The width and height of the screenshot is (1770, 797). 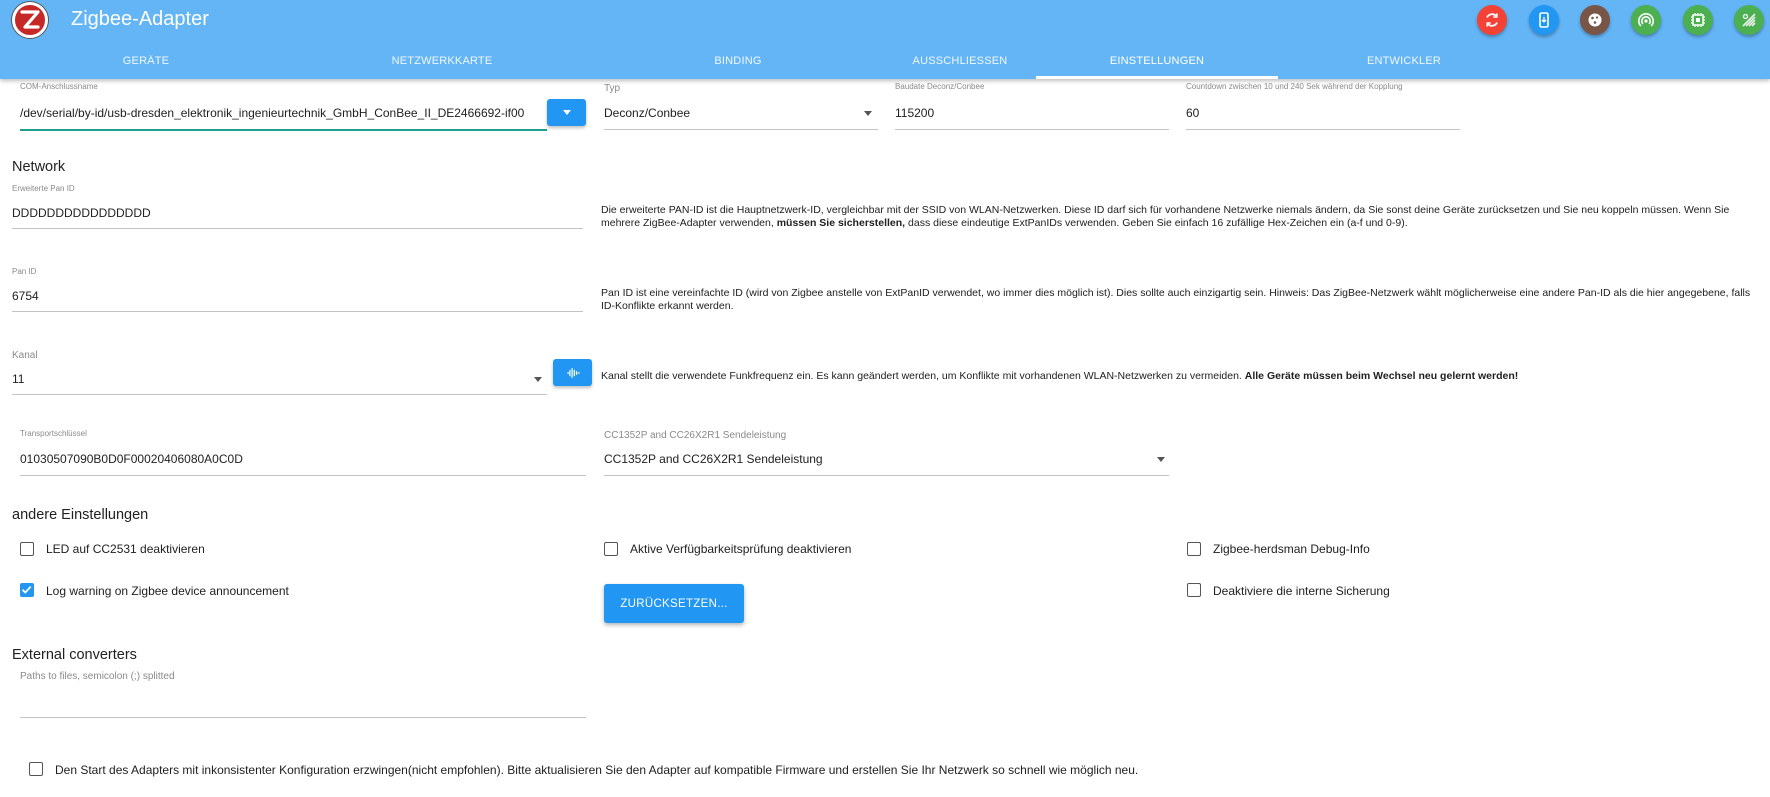 I want to click on tab-geraete: GERÄTE, so click(x=146, y=62).